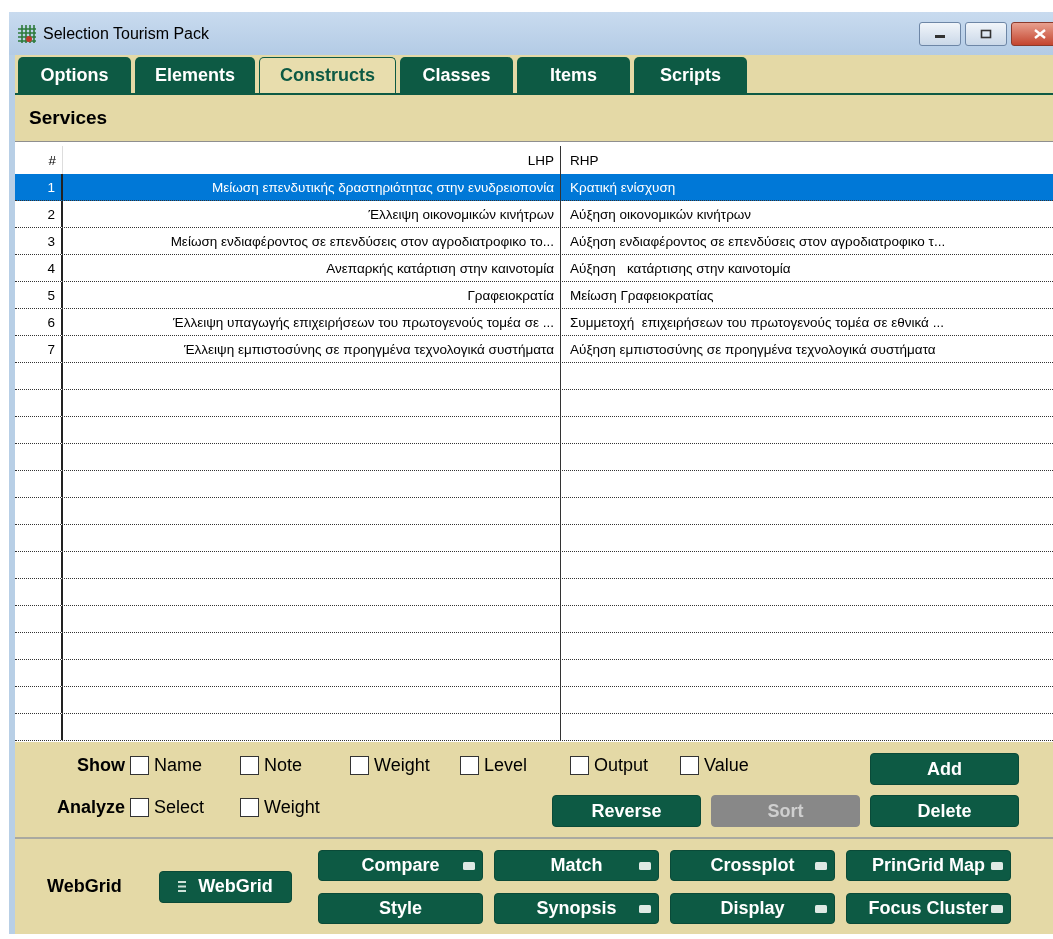 This screenshot has height=939, width=1053. What do you see at coordinates (85, 886) in the screenshot?
I see `webgrid-label: WebGrid` at bounding box center [85, 886].